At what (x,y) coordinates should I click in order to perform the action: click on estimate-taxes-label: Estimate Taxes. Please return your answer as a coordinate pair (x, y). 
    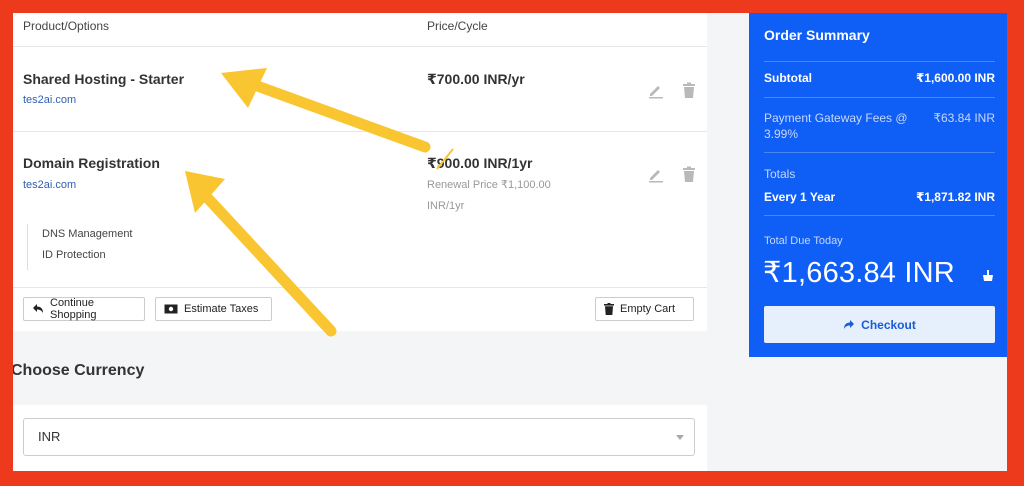
    Looking at the image, I should click on (221, 309).